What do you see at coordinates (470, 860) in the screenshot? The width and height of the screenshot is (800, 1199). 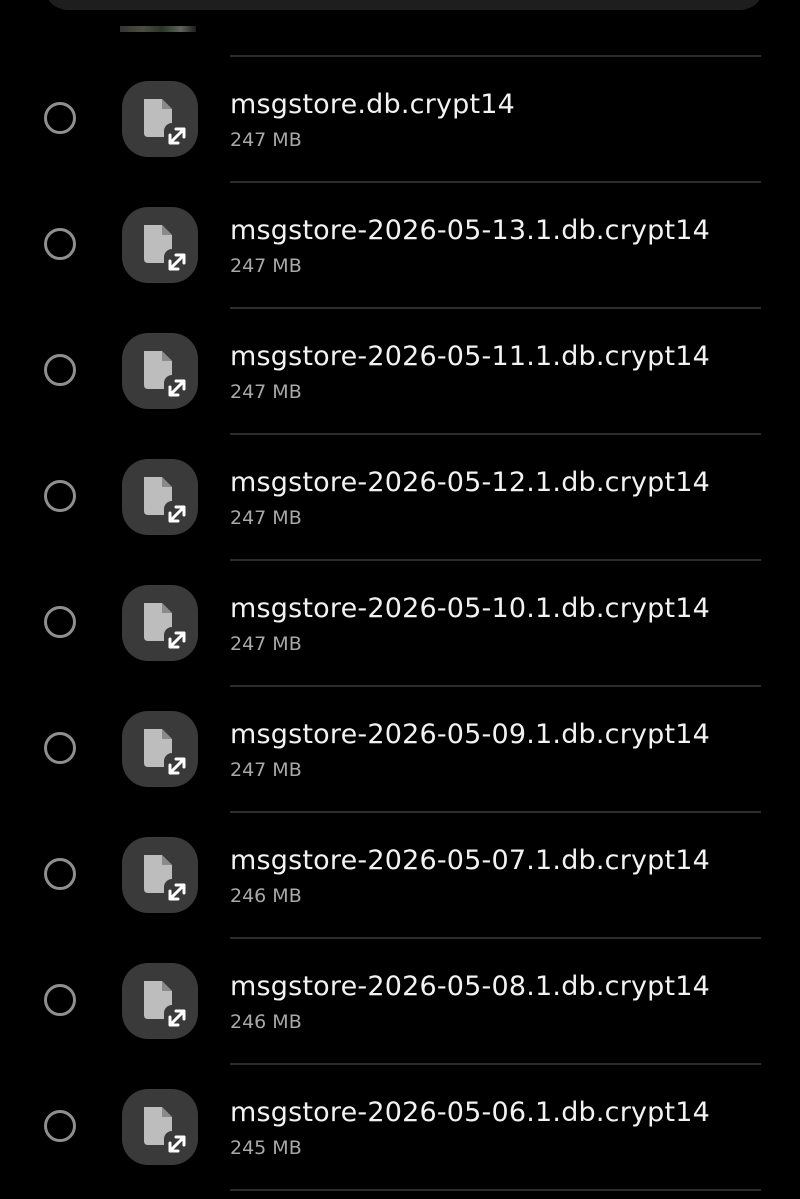 I see `file-name: msgstore-2026-05-07.1.db.crypt14` at bounding box center [470, 860].